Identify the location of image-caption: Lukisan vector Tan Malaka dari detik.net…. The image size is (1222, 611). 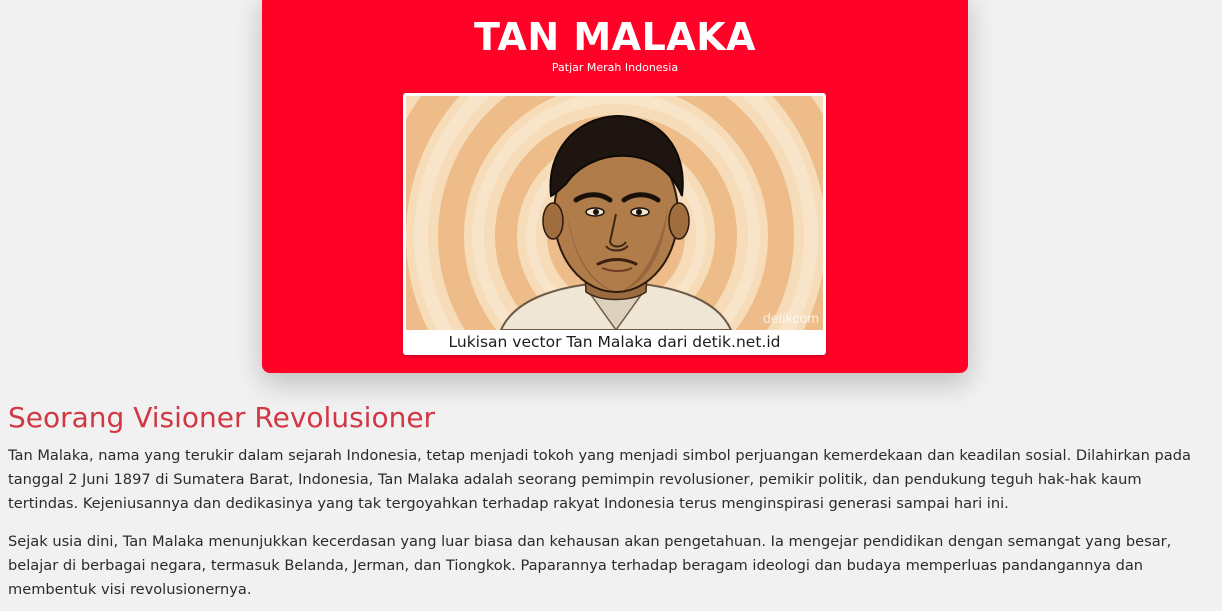
(614, 342).